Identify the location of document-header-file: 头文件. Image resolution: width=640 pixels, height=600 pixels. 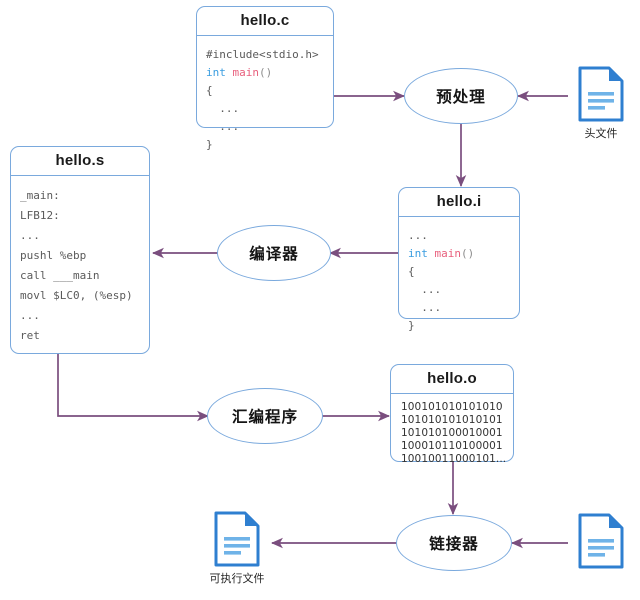
(601, 103).